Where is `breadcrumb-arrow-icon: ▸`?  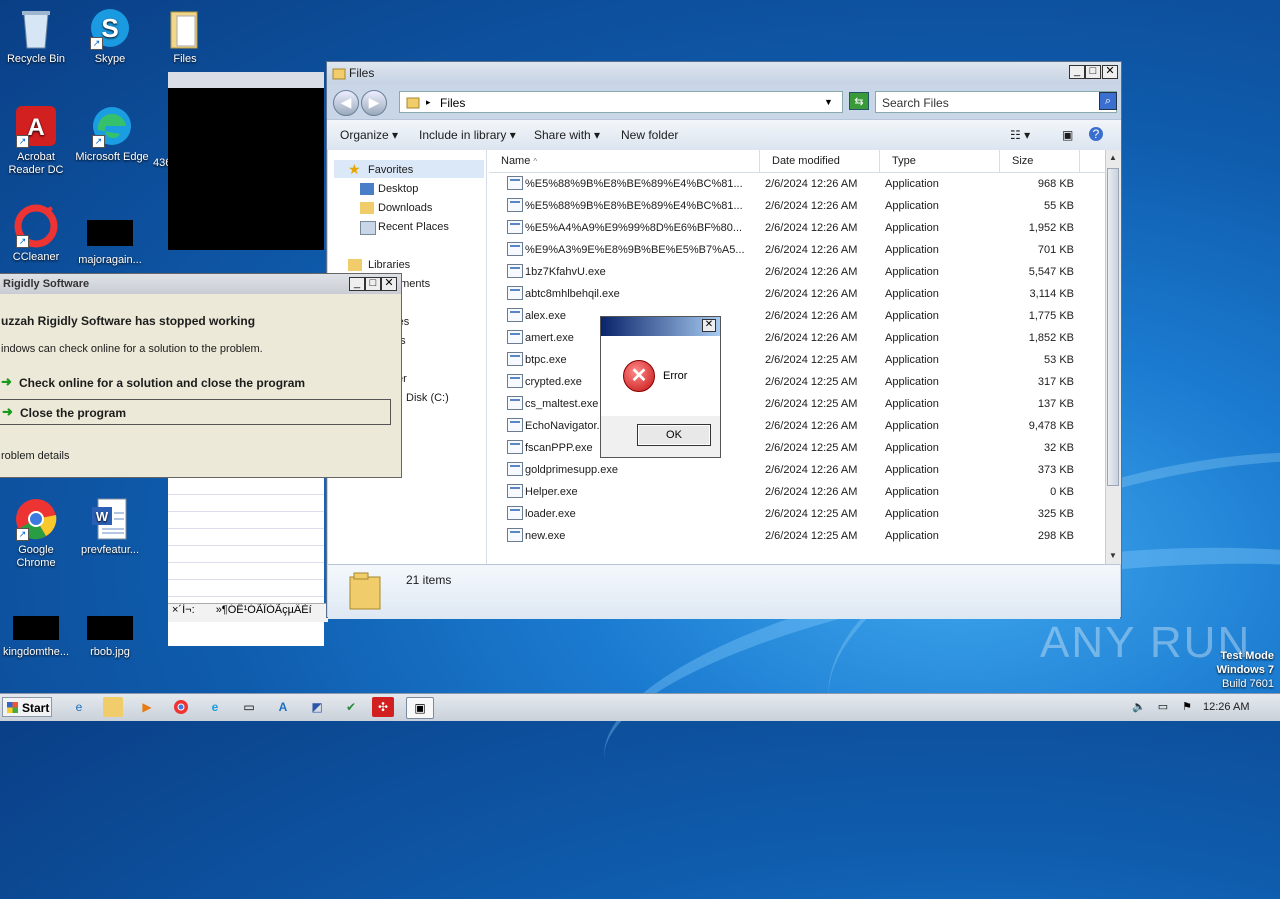 breadcrumb-arrow-icon: ▸ is located at coordinates (428, 102).